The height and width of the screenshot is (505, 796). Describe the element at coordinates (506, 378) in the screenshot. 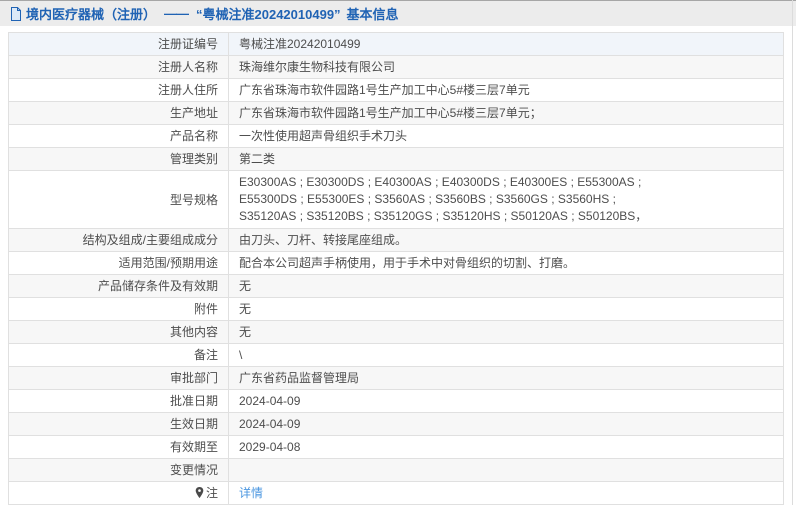

I see `row-value: 广东省药品监督管理局` at that location.